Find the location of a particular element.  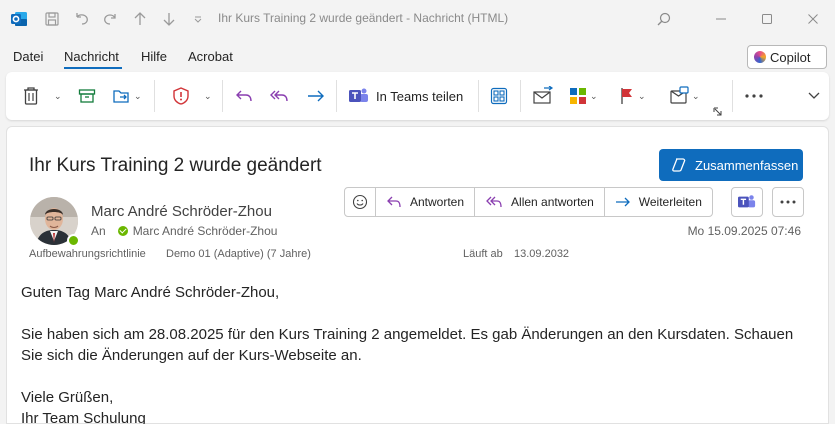

active-tab-indicator is located at coordinates (93, 68).